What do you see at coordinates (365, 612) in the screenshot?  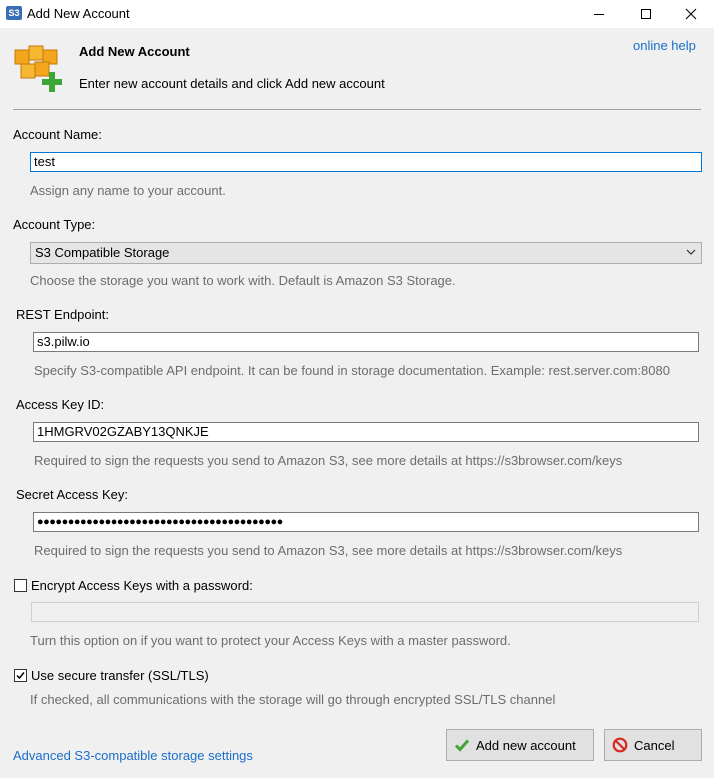 I see `encrypt-password-input` at bounding box center [365, 612].